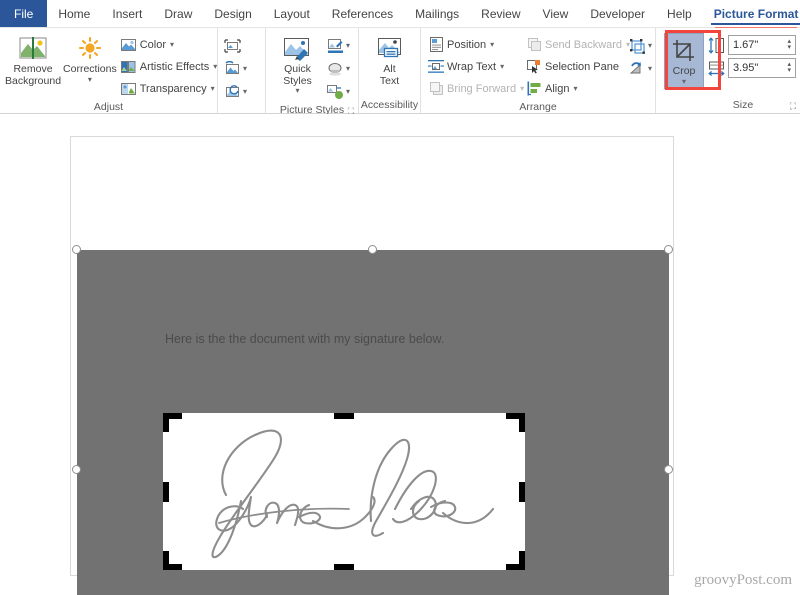  I want to click on reset-picture-button: ▾, so click(235, 91).